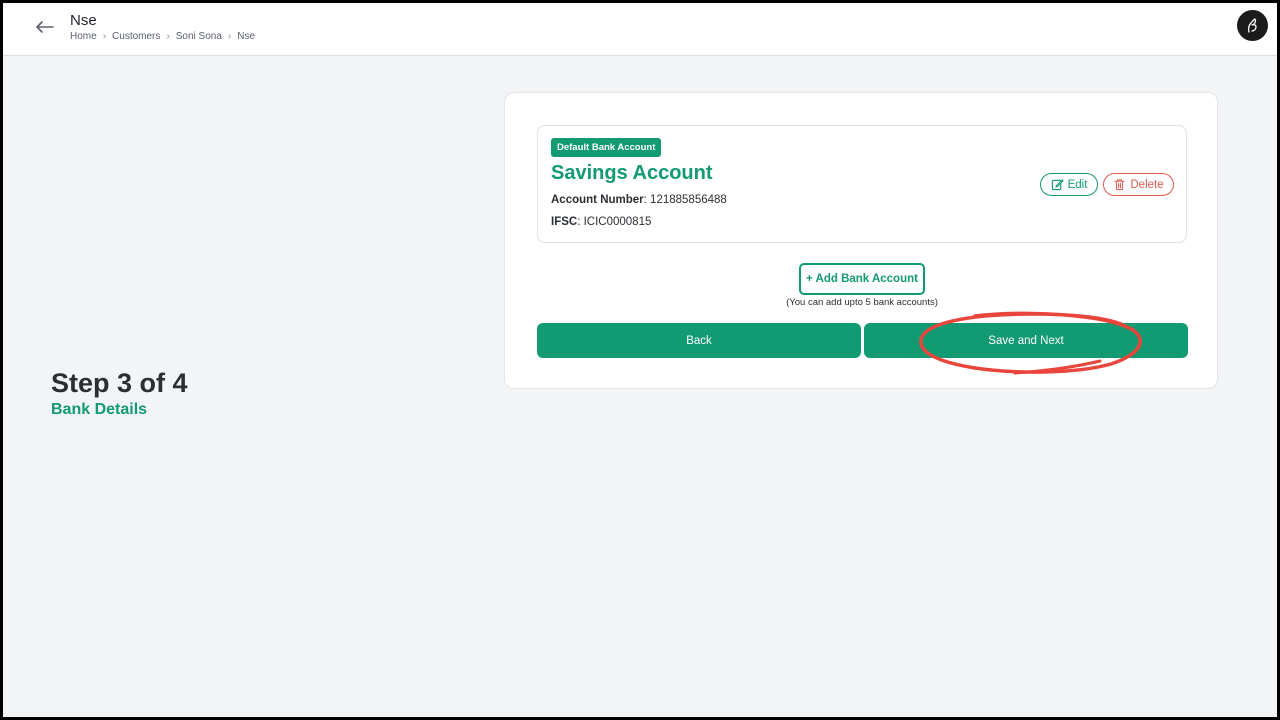  What do you see at coordinates (632, 173) in the screenshot?
I see `account-type: Savings Account` at bounding box center [632, 173].